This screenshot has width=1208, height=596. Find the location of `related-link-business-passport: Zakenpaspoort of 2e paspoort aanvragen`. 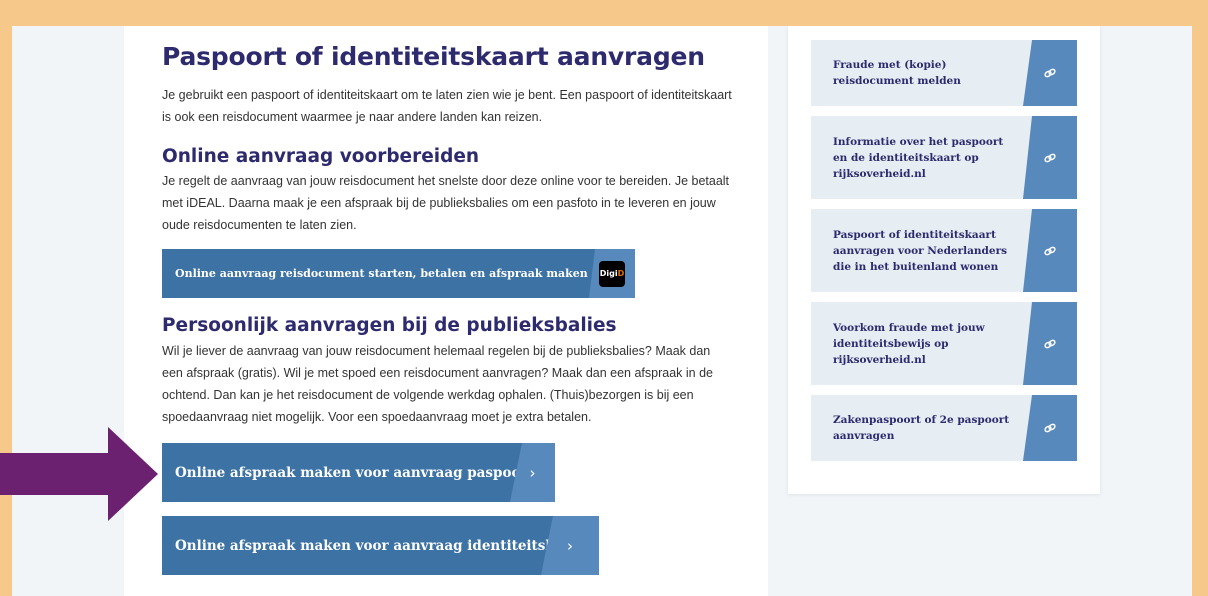

related-link-business-passport: Zakenpaspoort of 2e paspoort aanvragen is located at coordinates (944, 428).